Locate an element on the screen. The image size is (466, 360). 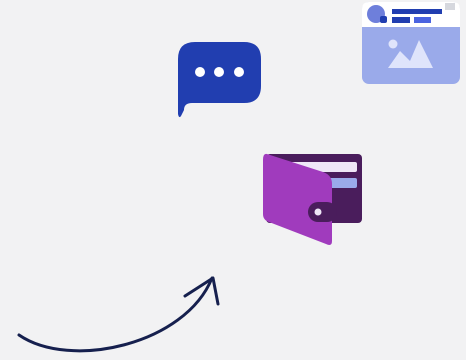
wallet-clasp-button is located at coordinates (318, 212).